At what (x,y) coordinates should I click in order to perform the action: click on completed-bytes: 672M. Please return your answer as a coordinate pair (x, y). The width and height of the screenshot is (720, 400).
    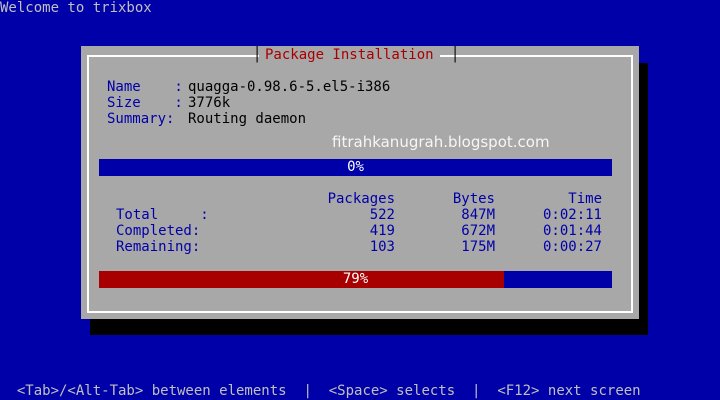
    Looking at the image, I should click on (478, 231).